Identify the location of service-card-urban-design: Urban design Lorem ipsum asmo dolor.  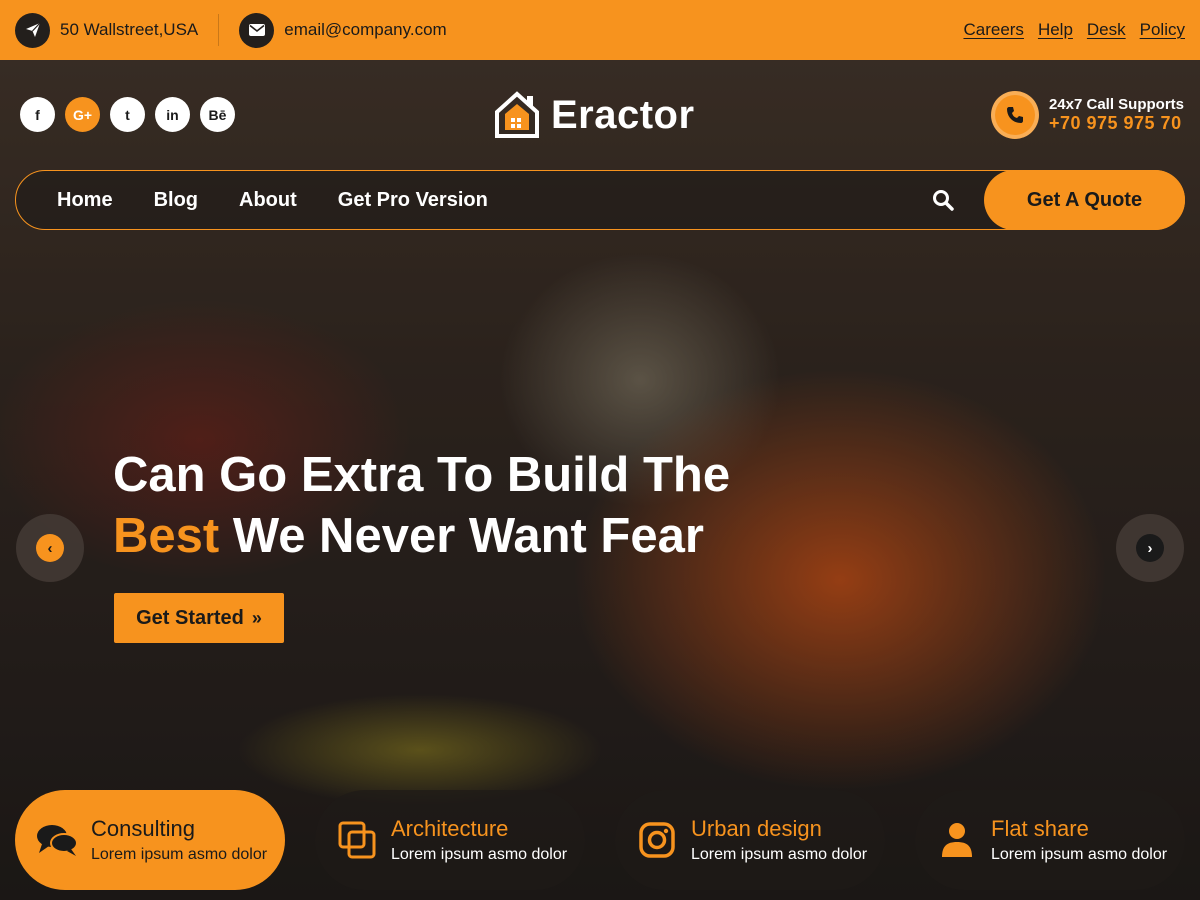
(750, 840).